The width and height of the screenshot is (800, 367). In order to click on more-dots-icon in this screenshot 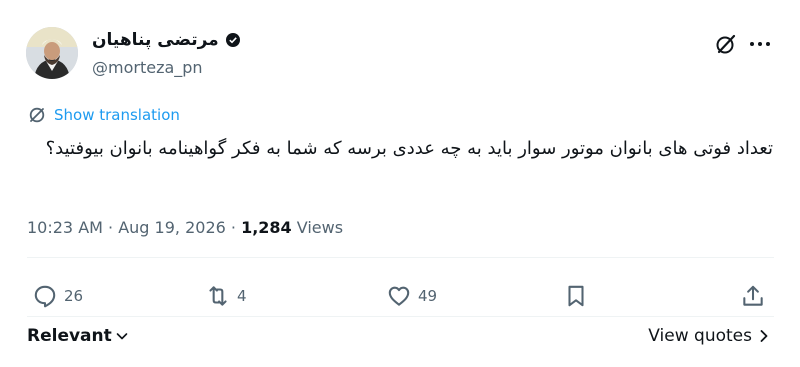, I will do `click(760, 44)`.